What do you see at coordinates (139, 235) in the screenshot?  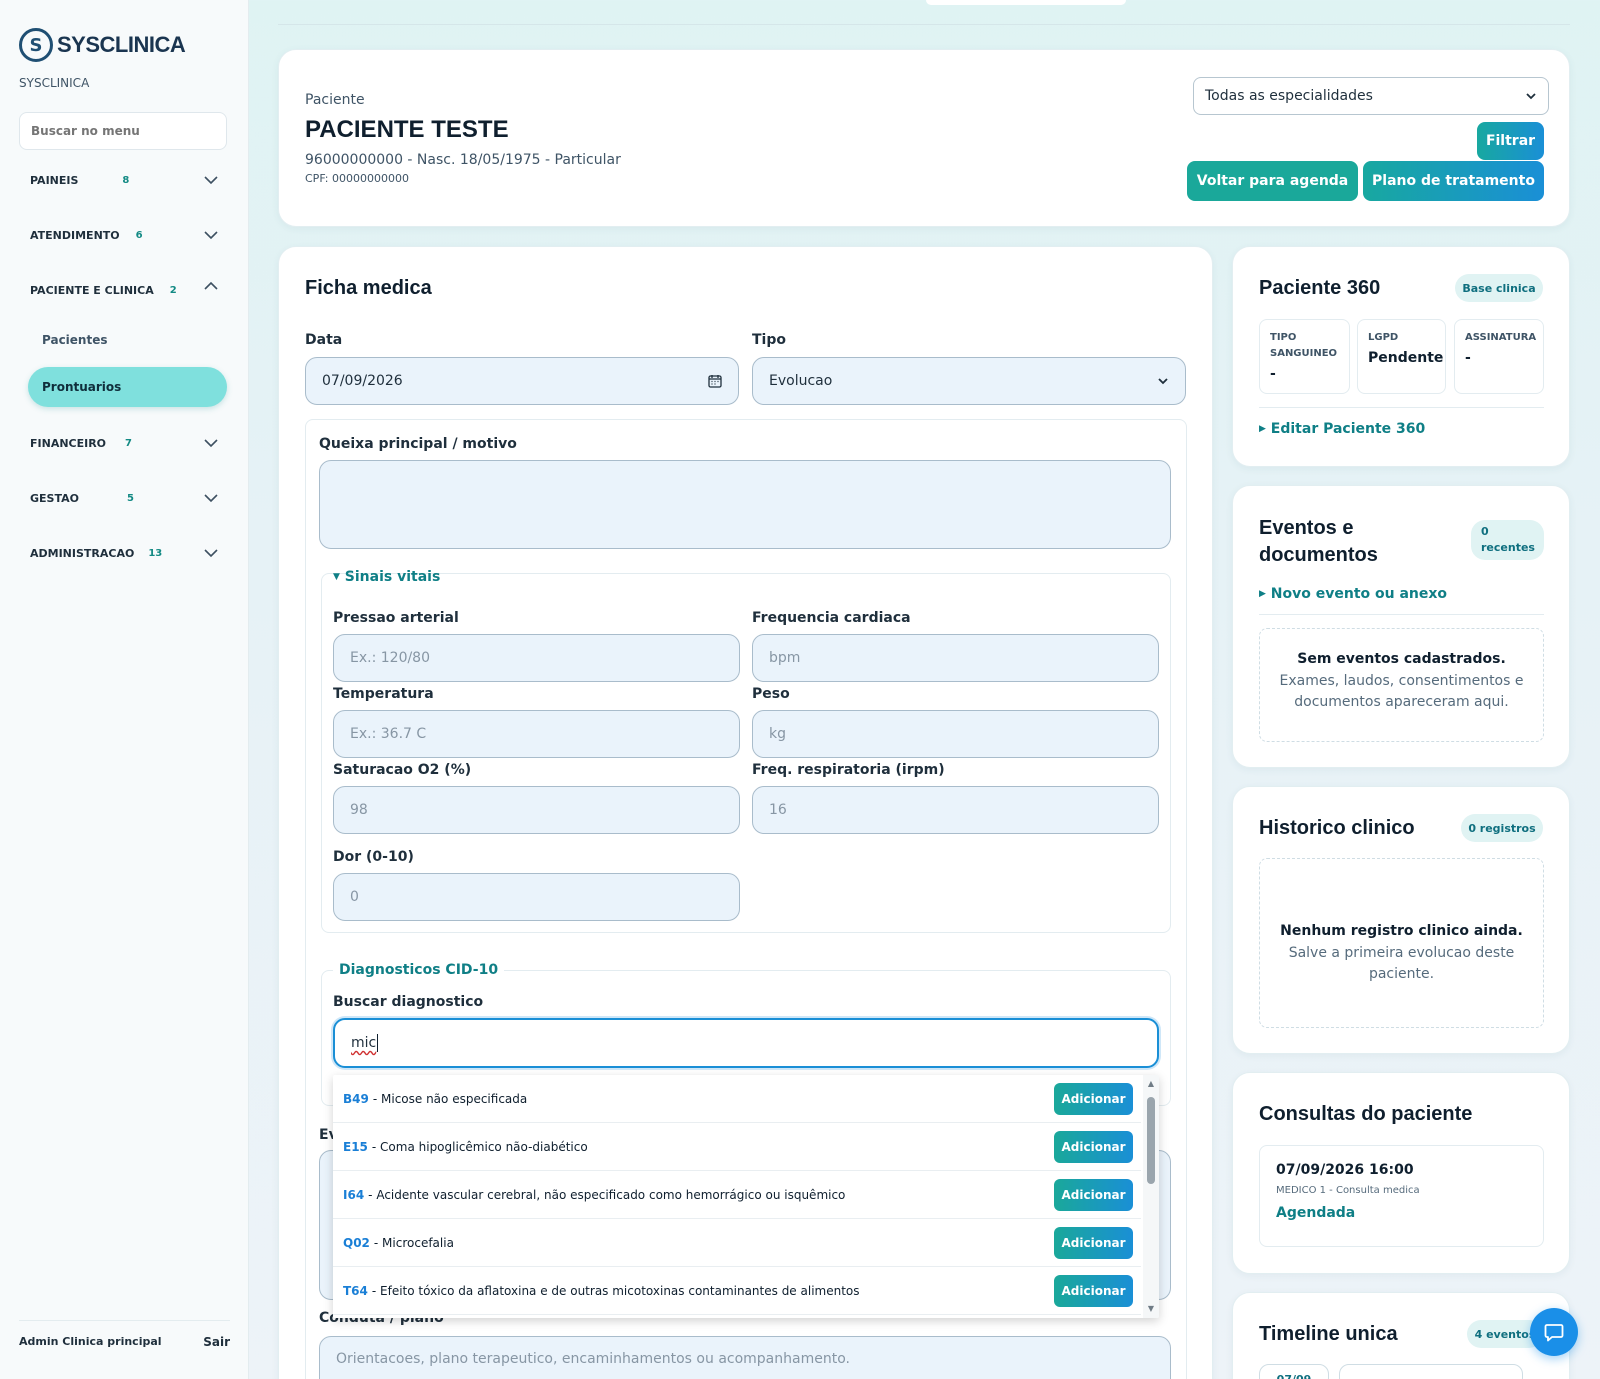 I see `nav-group-count: 6` at bounding box center [139, 235].